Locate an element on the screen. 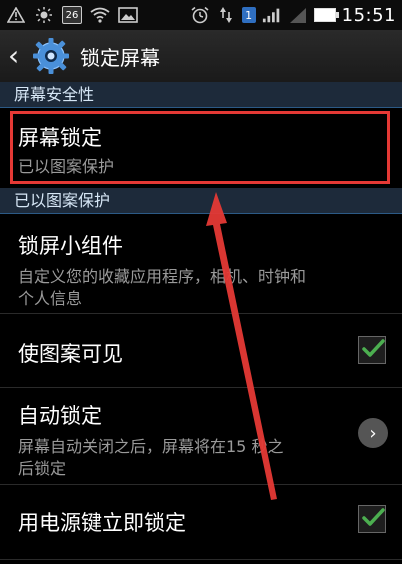 The width and height of the screenshot is (402, 564). sim-icon: 1 is located at coordinates (248, 15).